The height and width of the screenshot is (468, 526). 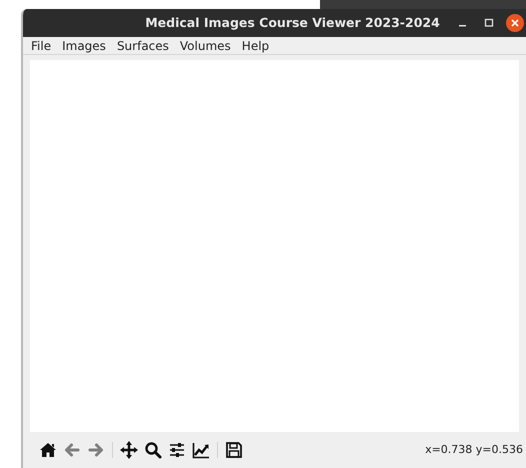 I want to click on move-icon, so click(x=129, y=450).